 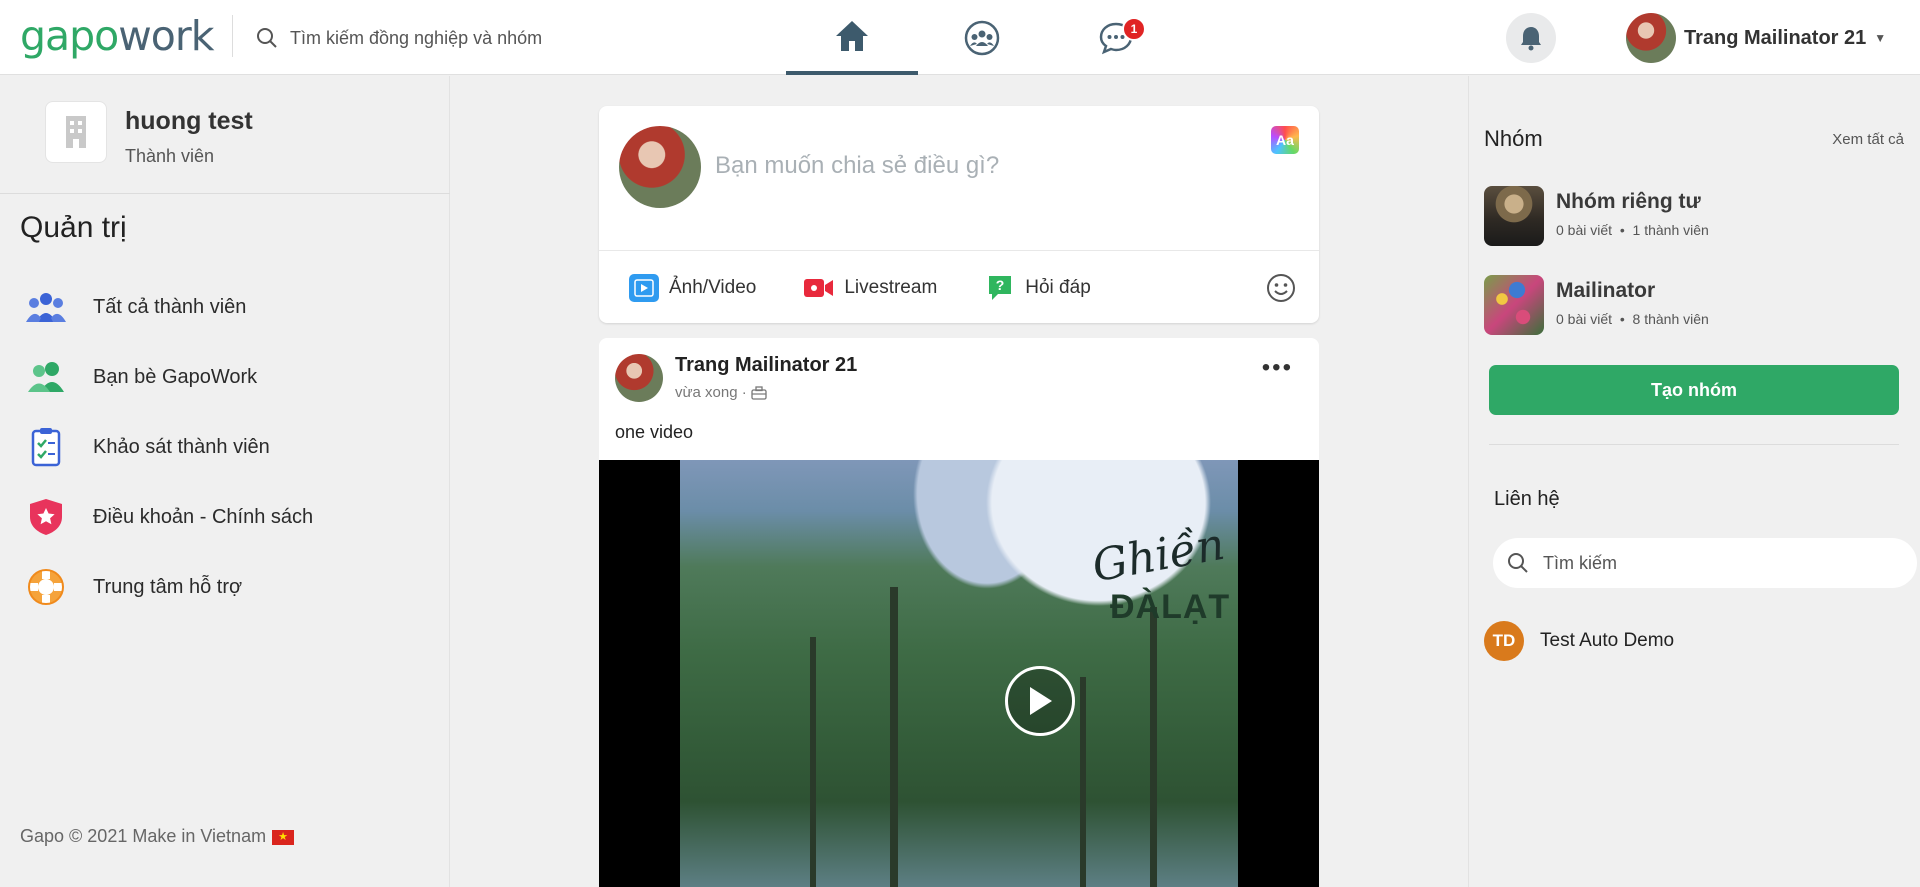 What do you see at coordinates (1134, 29) in the screenshot?
I see `chat-unread-badge: 1` at bounding box center [1134, 29].